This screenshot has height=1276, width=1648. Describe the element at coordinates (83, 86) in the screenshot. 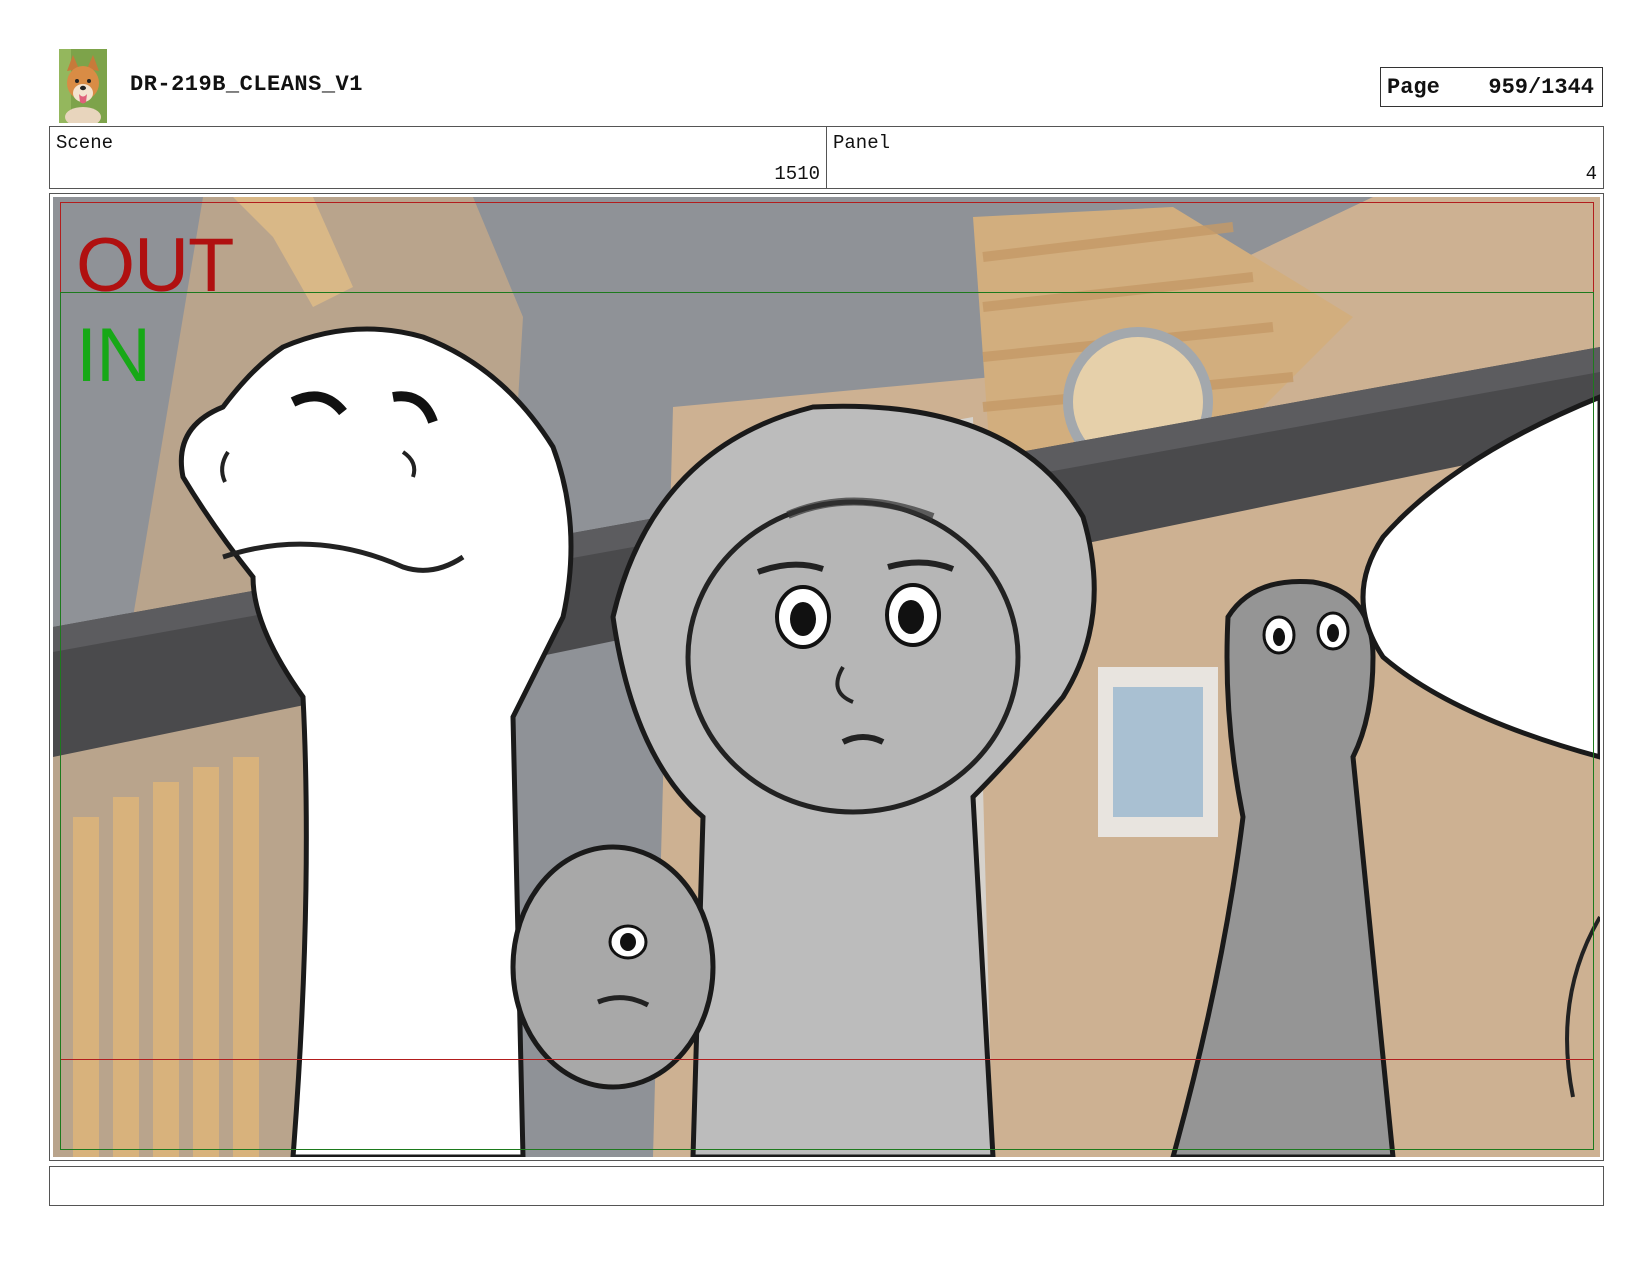

I see `dog-logo-icon` at that location.